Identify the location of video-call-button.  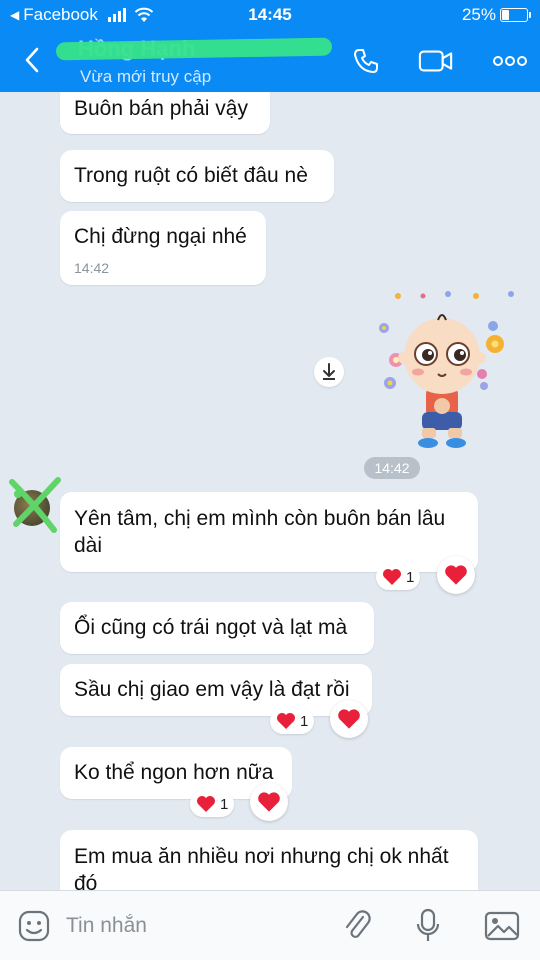
(436, 61).